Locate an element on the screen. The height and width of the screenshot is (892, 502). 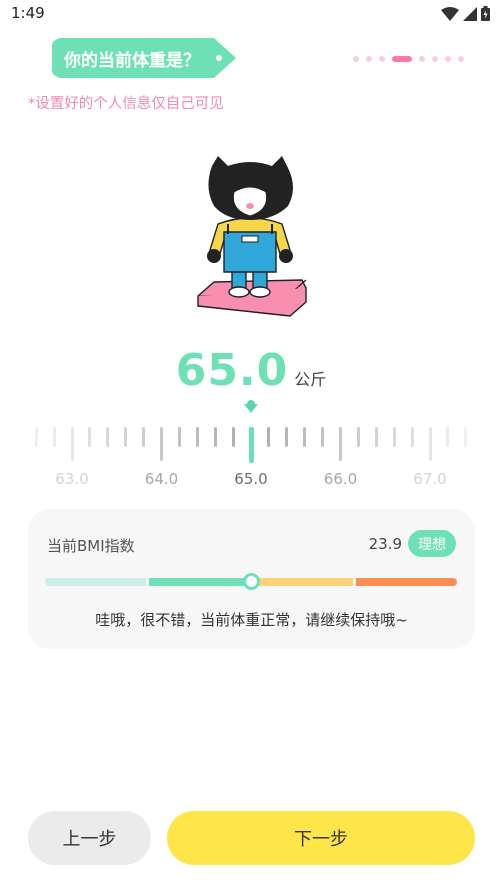
ruler-tick-selected is located at coordinates (251, 445).